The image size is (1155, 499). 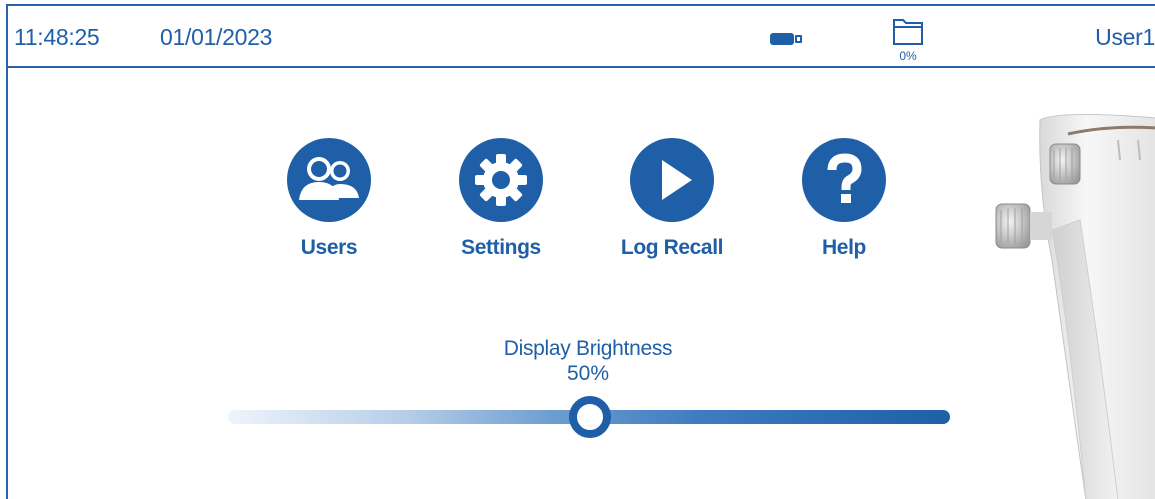 I want to click on folder-icon, so click(x=908, y=32).